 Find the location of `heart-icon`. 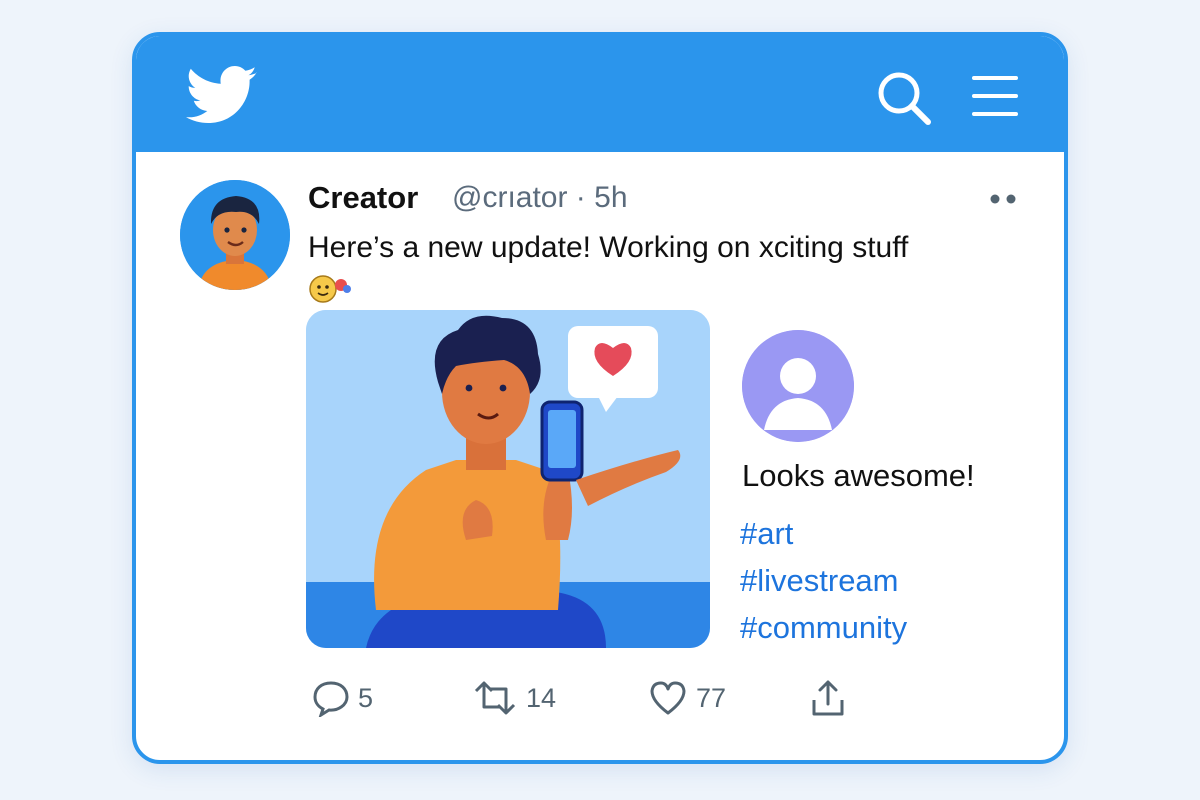

heart-icon is located at coordinates (668, 698).